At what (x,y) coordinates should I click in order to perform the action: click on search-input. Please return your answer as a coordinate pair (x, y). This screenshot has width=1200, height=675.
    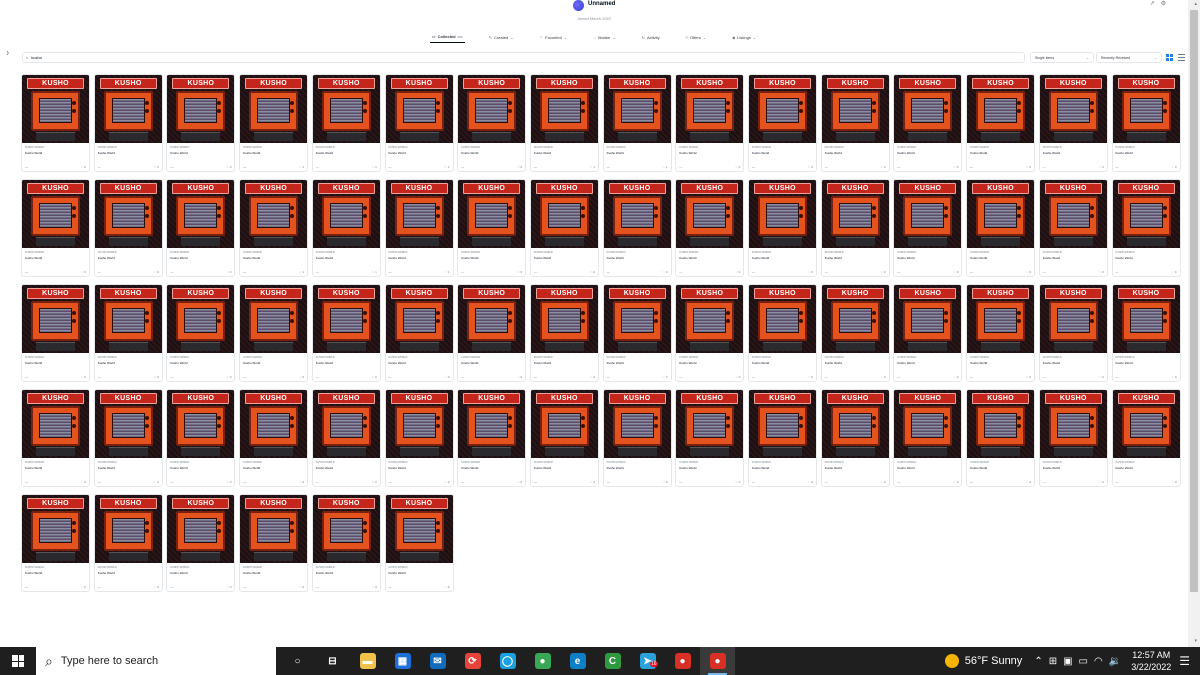
    Looking at the image, I should click on (131, 57).